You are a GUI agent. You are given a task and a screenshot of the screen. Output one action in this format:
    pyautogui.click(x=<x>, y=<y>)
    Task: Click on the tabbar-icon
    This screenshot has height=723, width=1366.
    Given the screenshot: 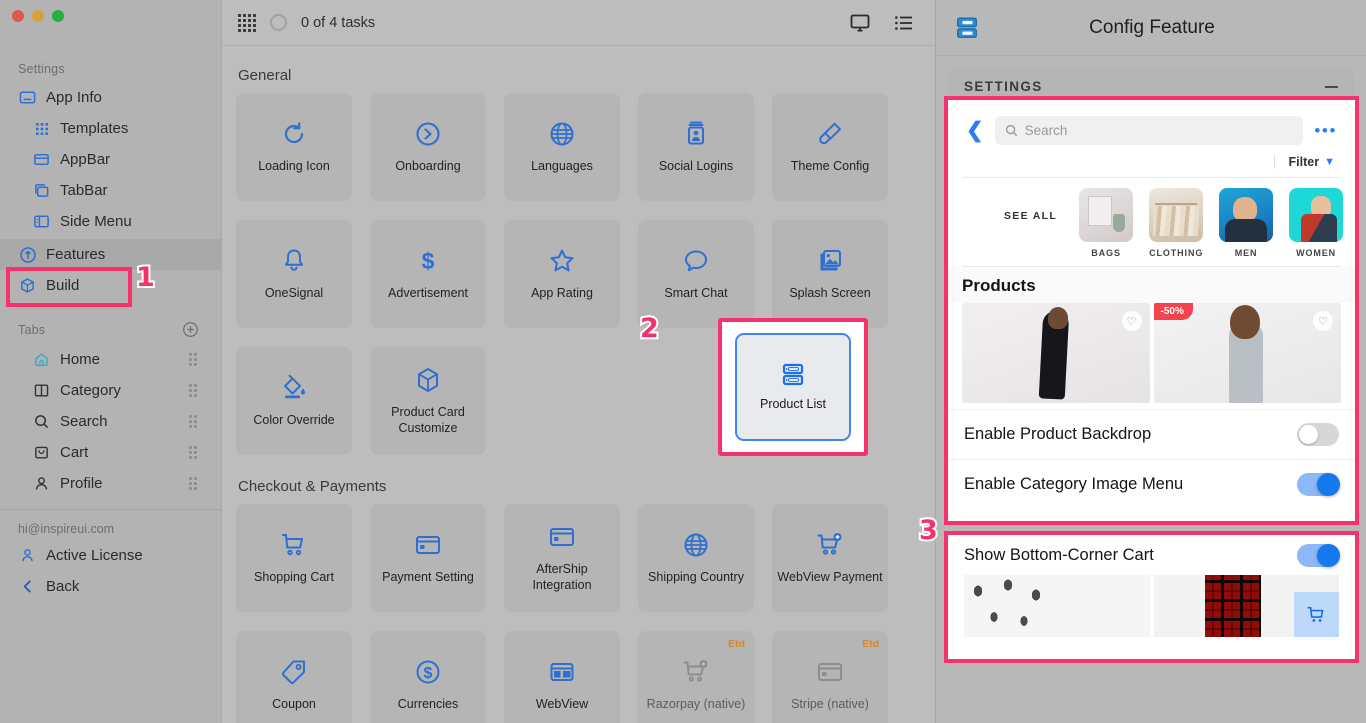 What is the action you would take?
    pyautogui.click(x=41, y=190)
    